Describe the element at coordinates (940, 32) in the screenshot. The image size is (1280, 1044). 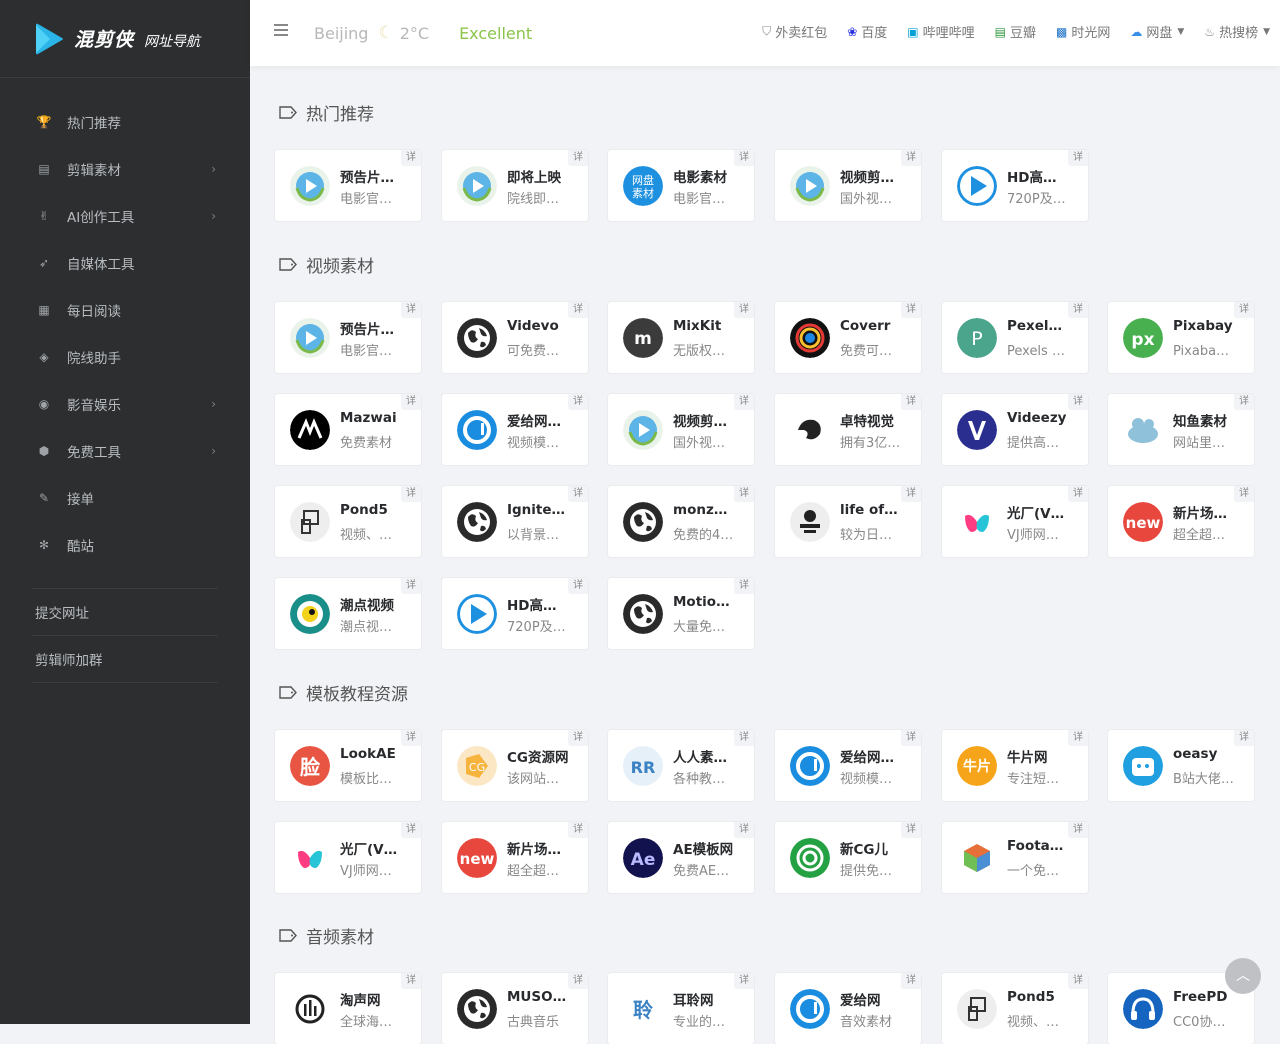
I see `top-nav-item-2: ▣ 哔哩哔哩` at that location.